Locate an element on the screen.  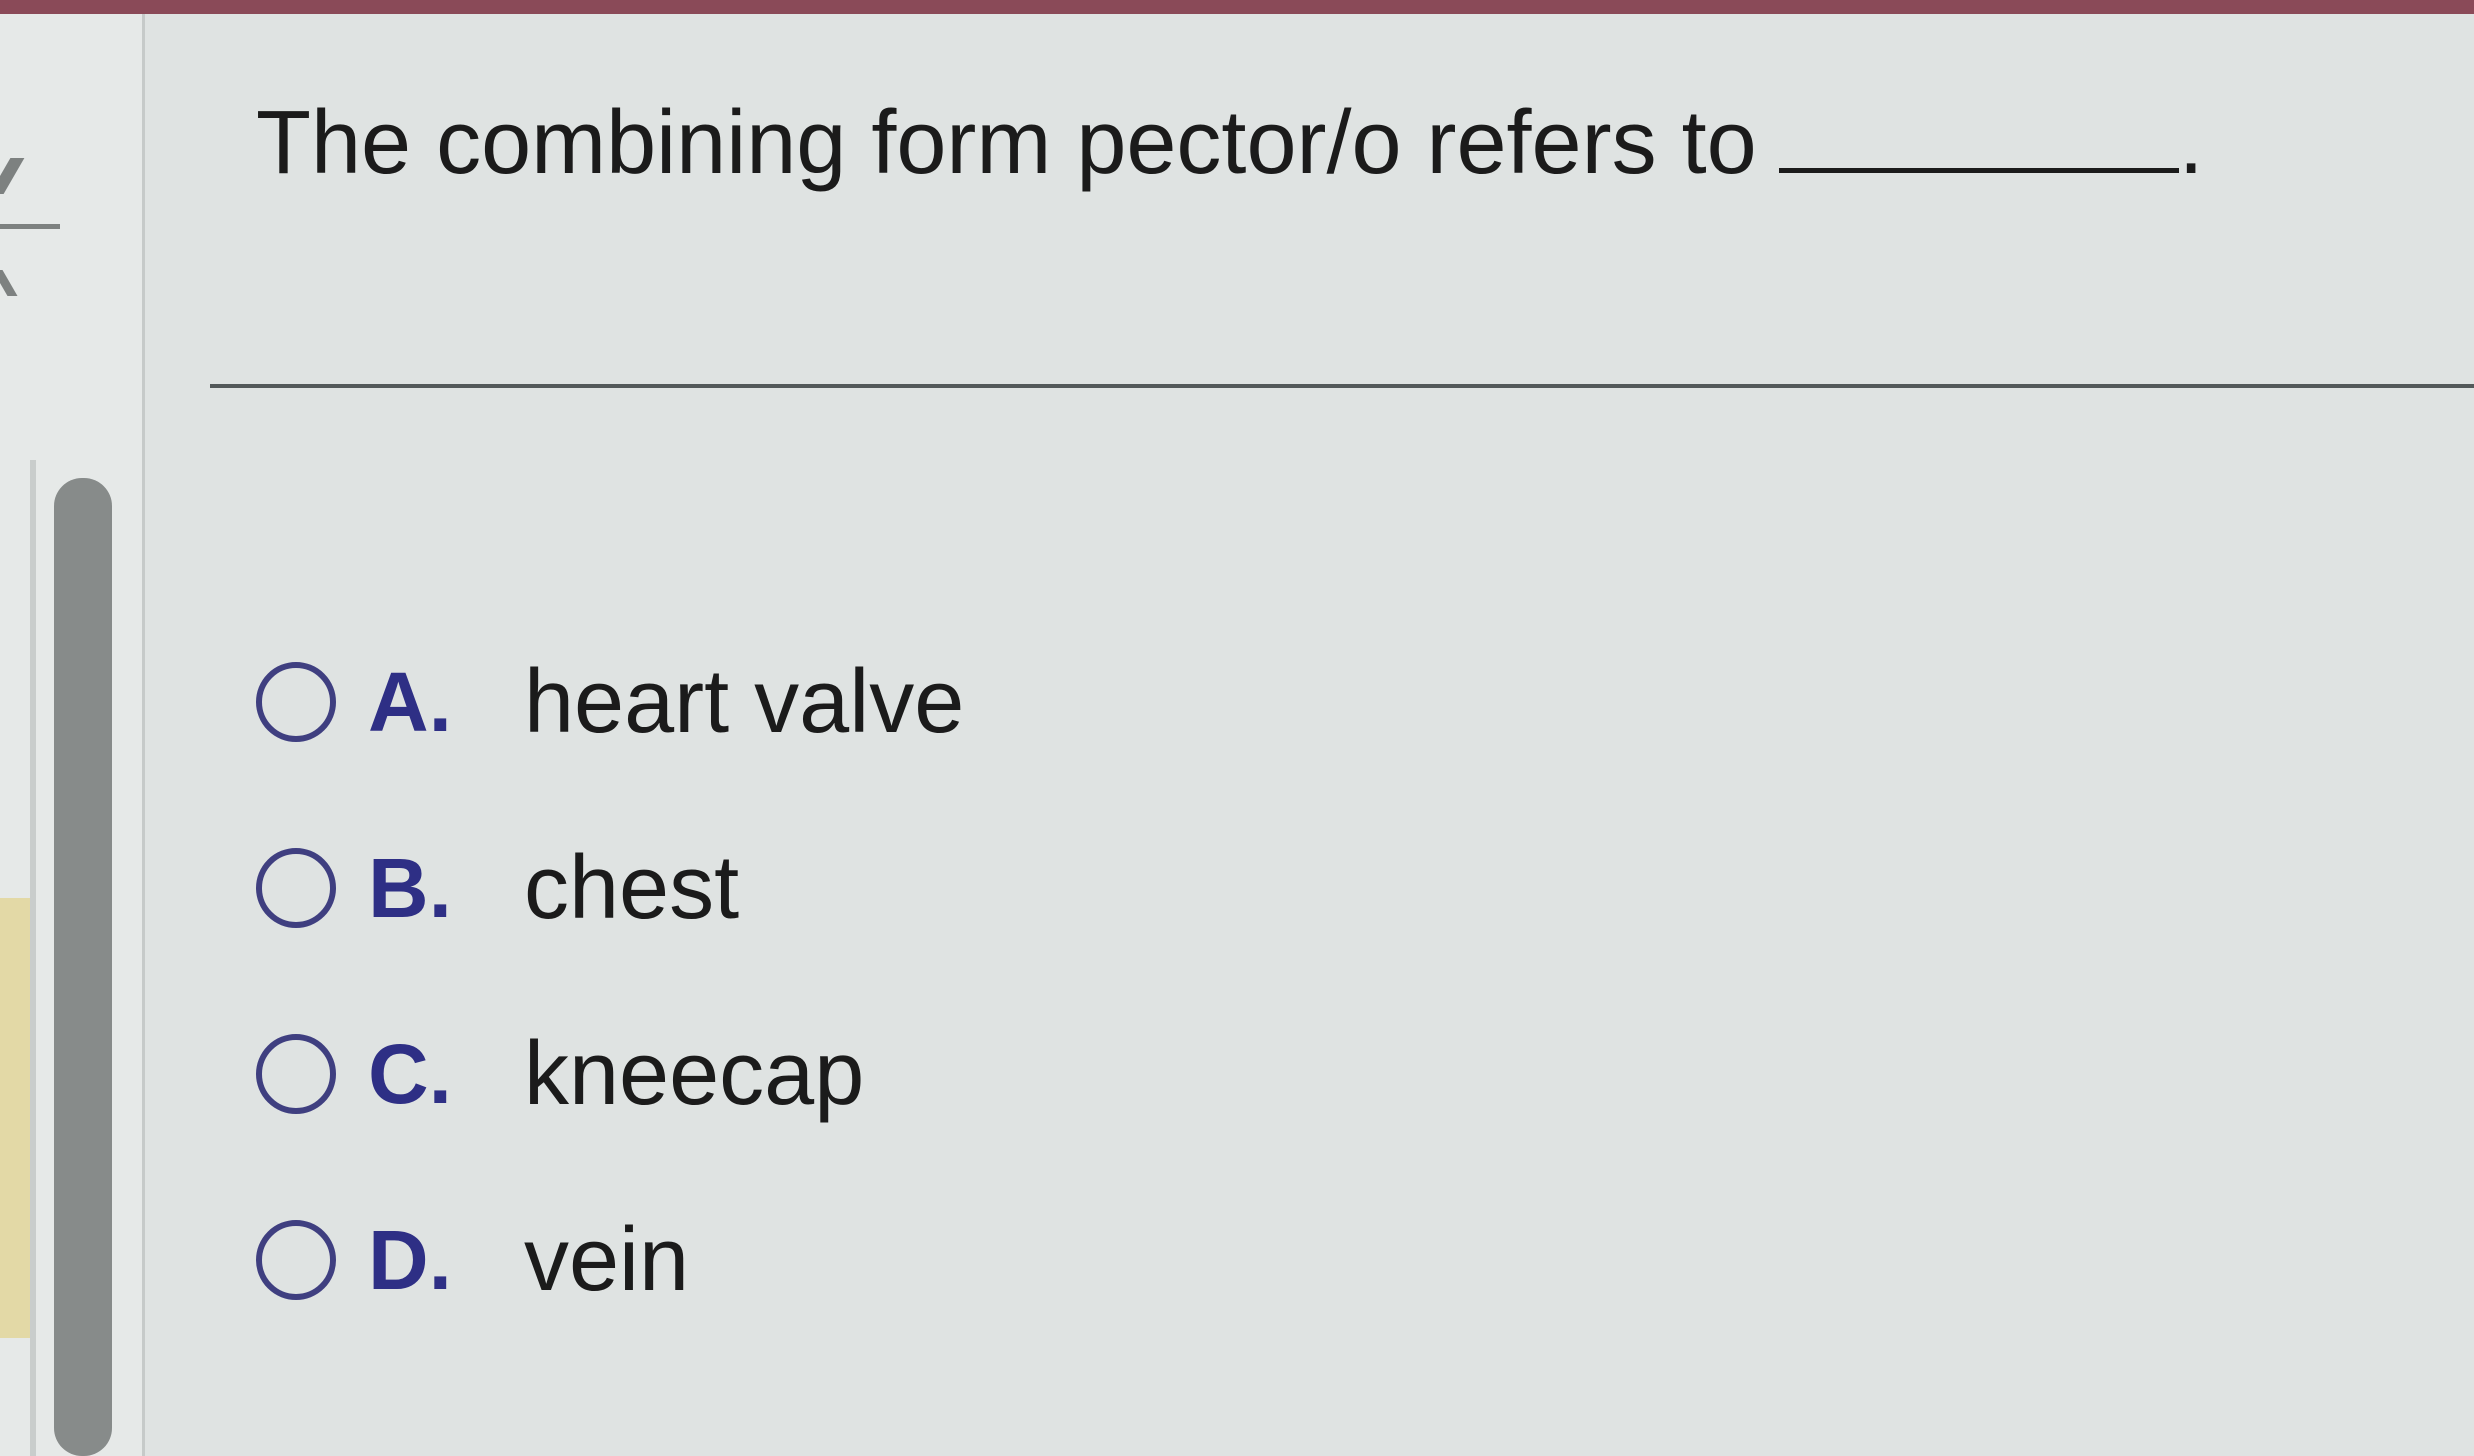
option-d: D. vein is located at coordinates (856, 1260).